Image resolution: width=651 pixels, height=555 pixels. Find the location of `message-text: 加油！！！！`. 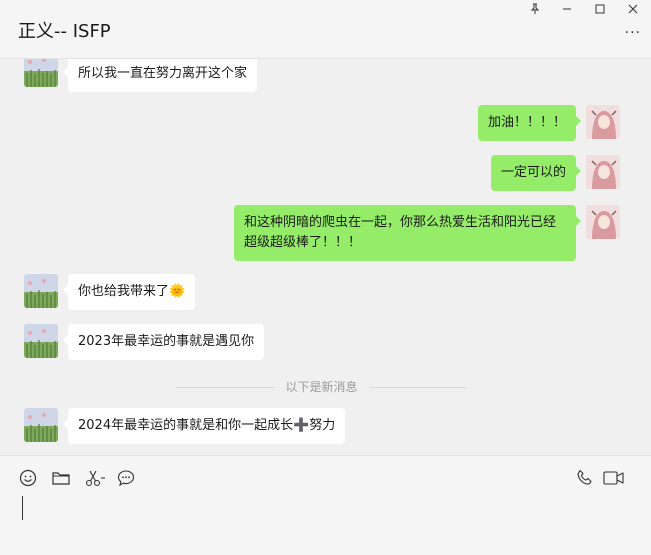

message-text: 加油！！！！ is located at coordinates (526, 122).